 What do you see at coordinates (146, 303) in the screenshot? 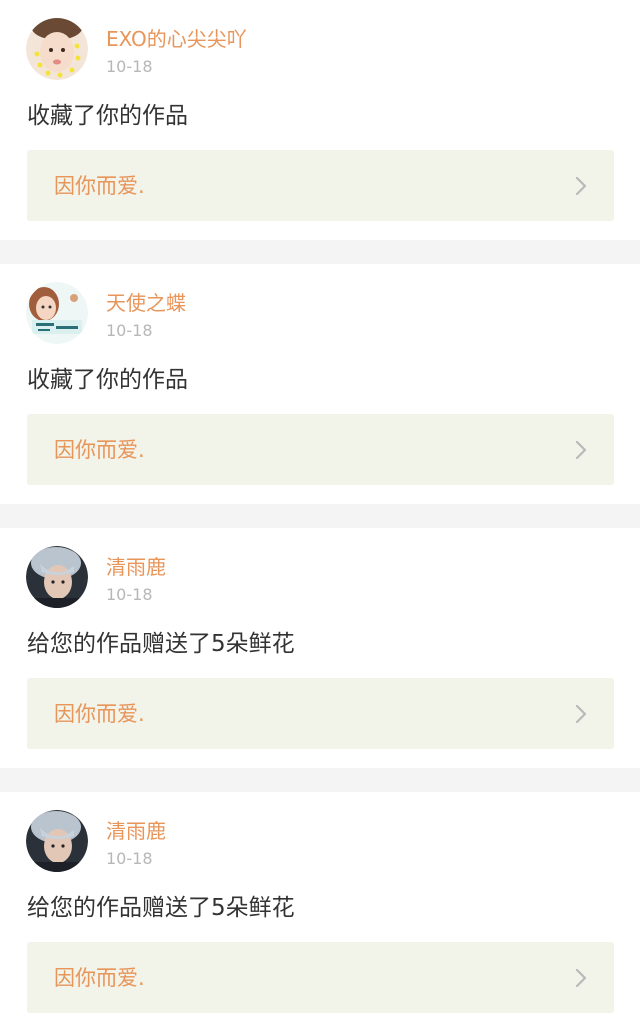
I see `username: 天使之蝶` at bounding box center [146, 303].